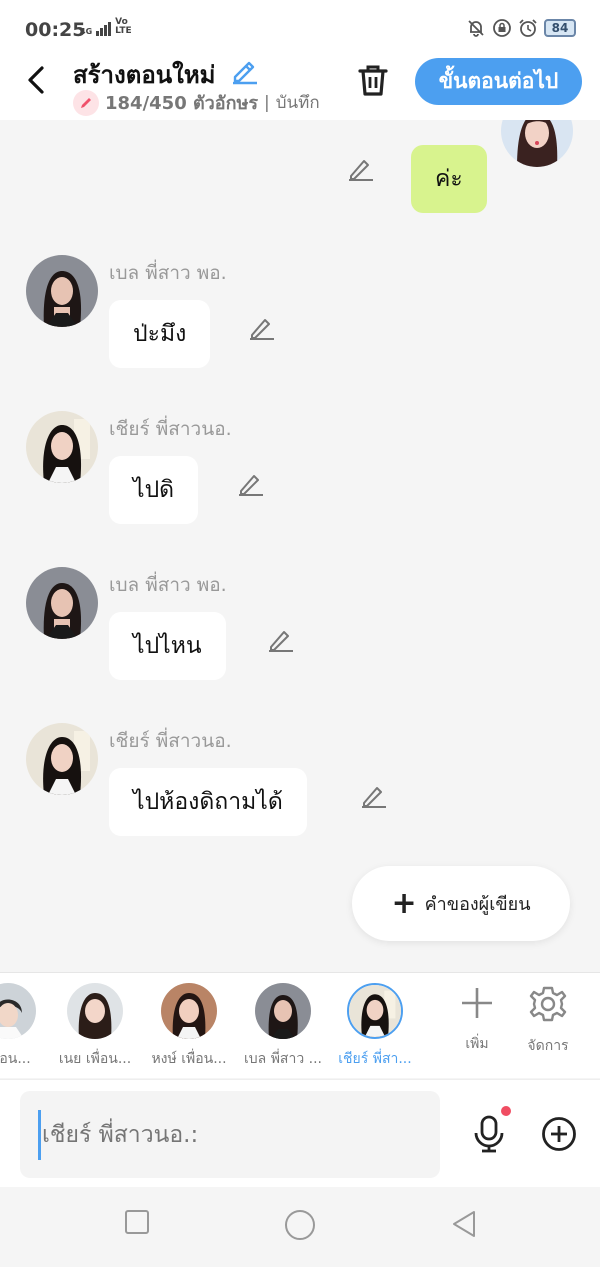 The height and width of the screenshot is (1267, 600). I want to click on manage-characters-button: จัดการ, so click(548, 1021).